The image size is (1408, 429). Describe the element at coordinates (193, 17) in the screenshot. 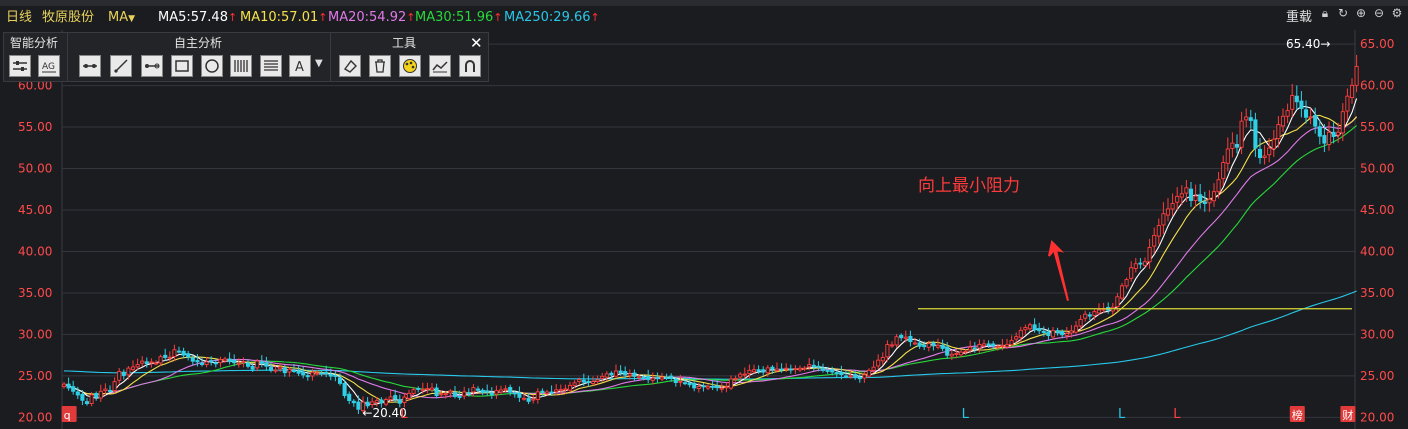

I see `ma5-value: MA5:57.48` at that location.